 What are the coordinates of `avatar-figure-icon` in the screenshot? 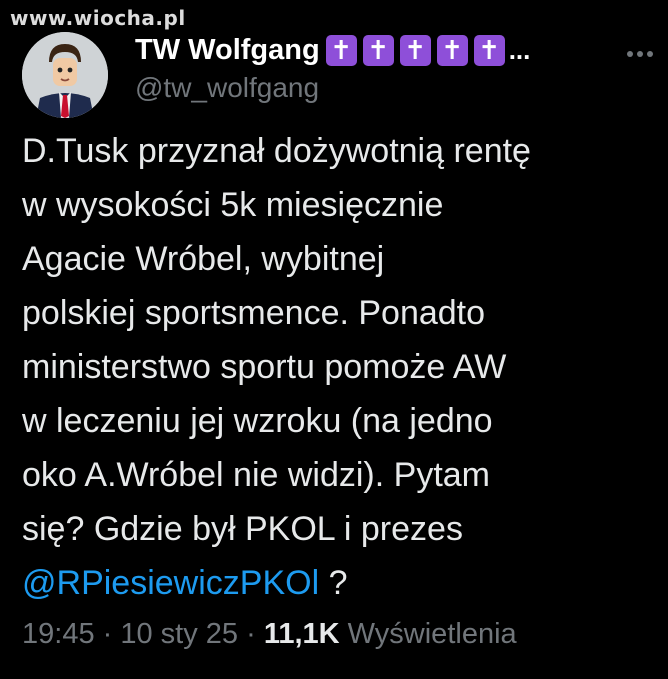 It's located at (65, 75).